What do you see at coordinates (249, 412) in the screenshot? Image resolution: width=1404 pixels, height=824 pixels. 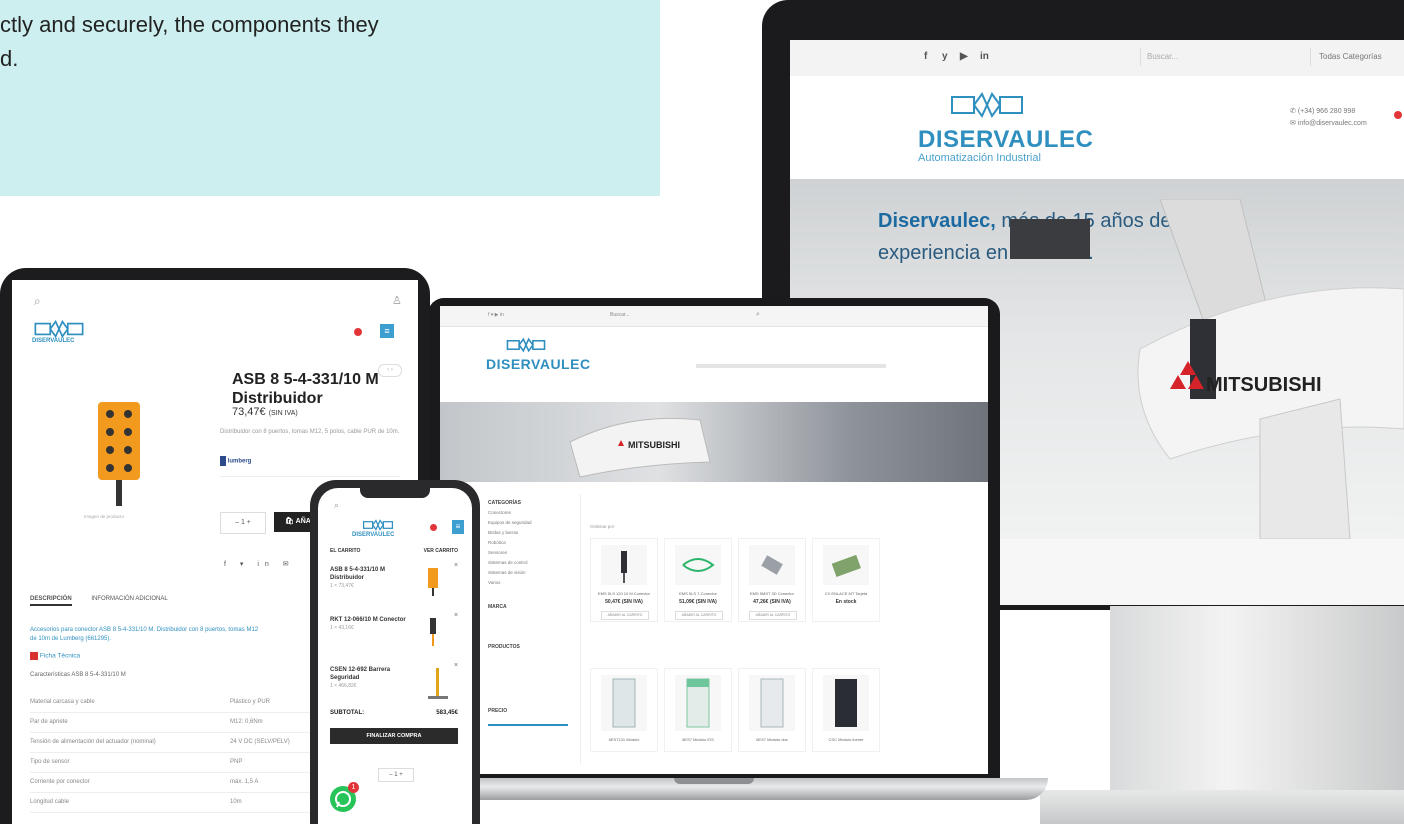 I see `price-value: 73,47€` at bounding box center [249, 412].